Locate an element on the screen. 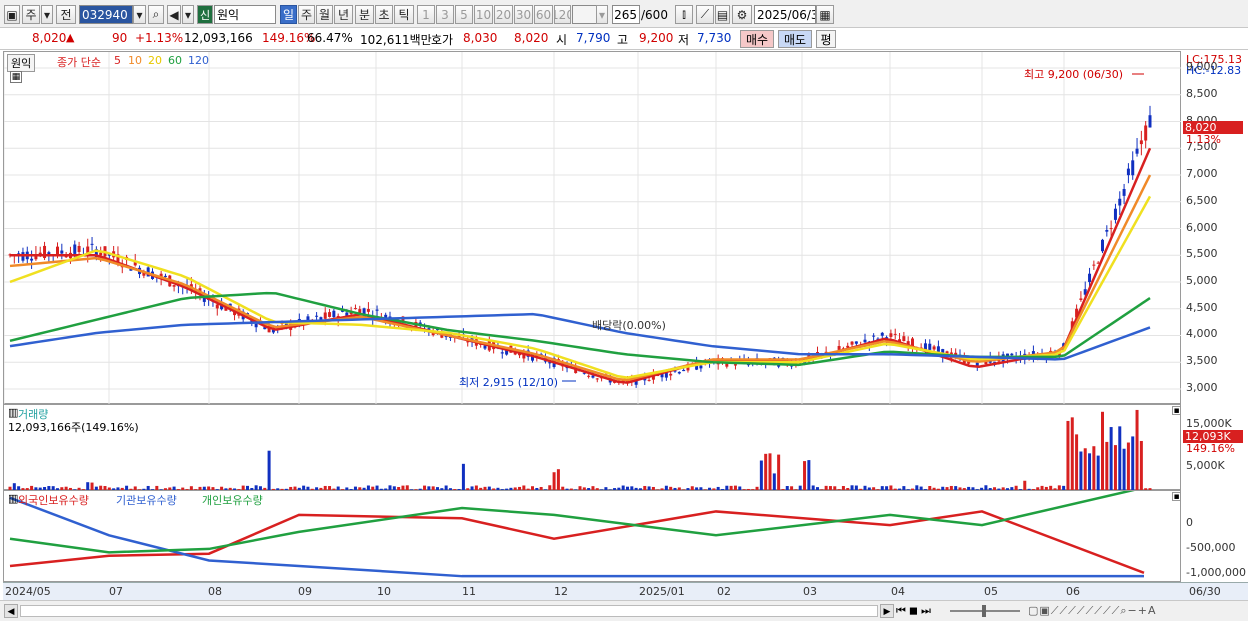 This screenshot has height=621, width=1248. buy-button: 매수 is located at coordinates (757, 39).